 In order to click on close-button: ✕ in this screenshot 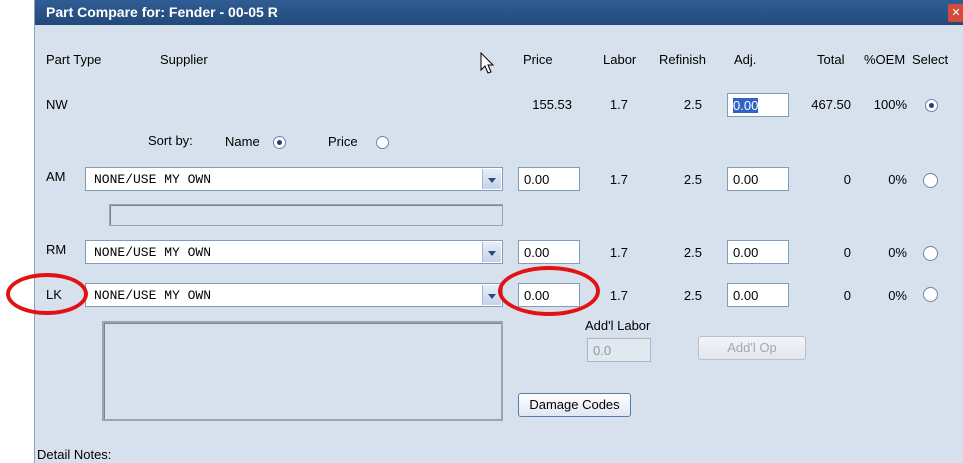, I will do `click(955, 13)`.